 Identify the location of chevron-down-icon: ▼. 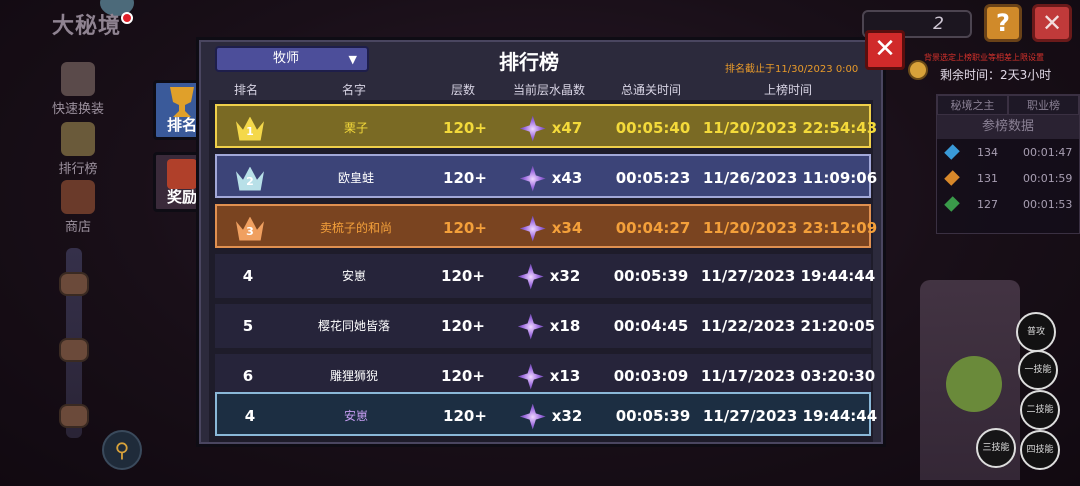
(352, 59).